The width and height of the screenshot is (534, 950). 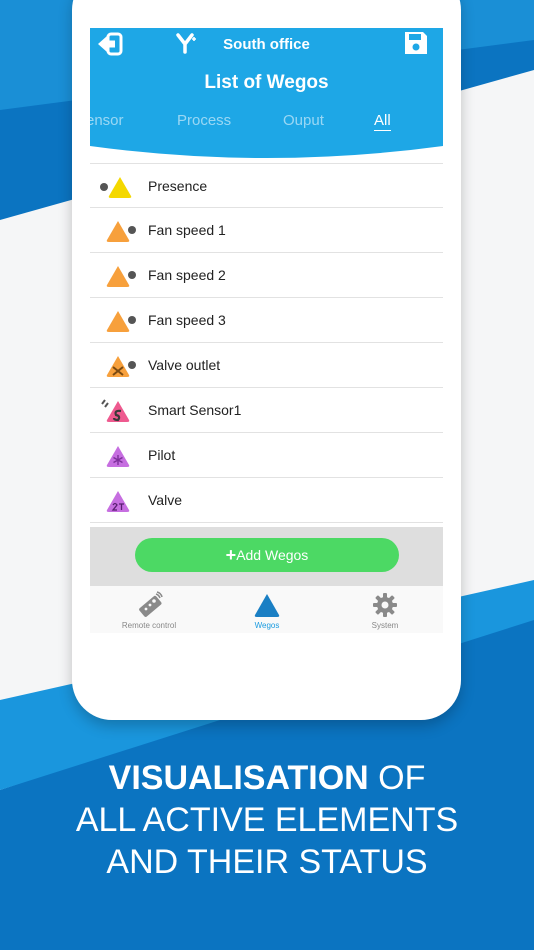 What do you see at coordinates (385, 625) in the screenshot?
I see `nav-label-system: System` at bounding box center [385, 625].